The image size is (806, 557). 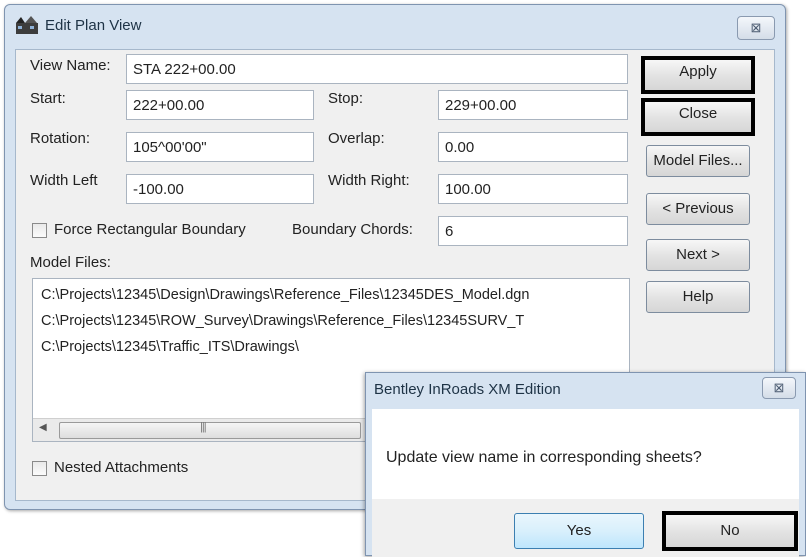 What do you see at coordinates (121, 467) in the screenshot?
I see `nested-attachments-label: Nested Attachments` at bounding box center [121, 467].